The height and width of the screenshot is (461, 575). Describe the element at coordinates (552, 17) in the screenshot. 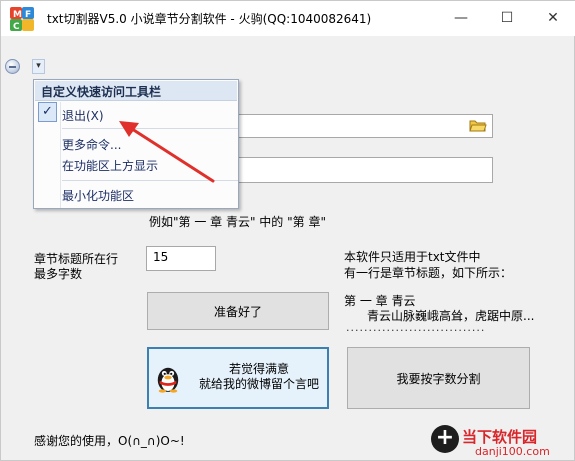

I see `close-button: ✕` at that location.